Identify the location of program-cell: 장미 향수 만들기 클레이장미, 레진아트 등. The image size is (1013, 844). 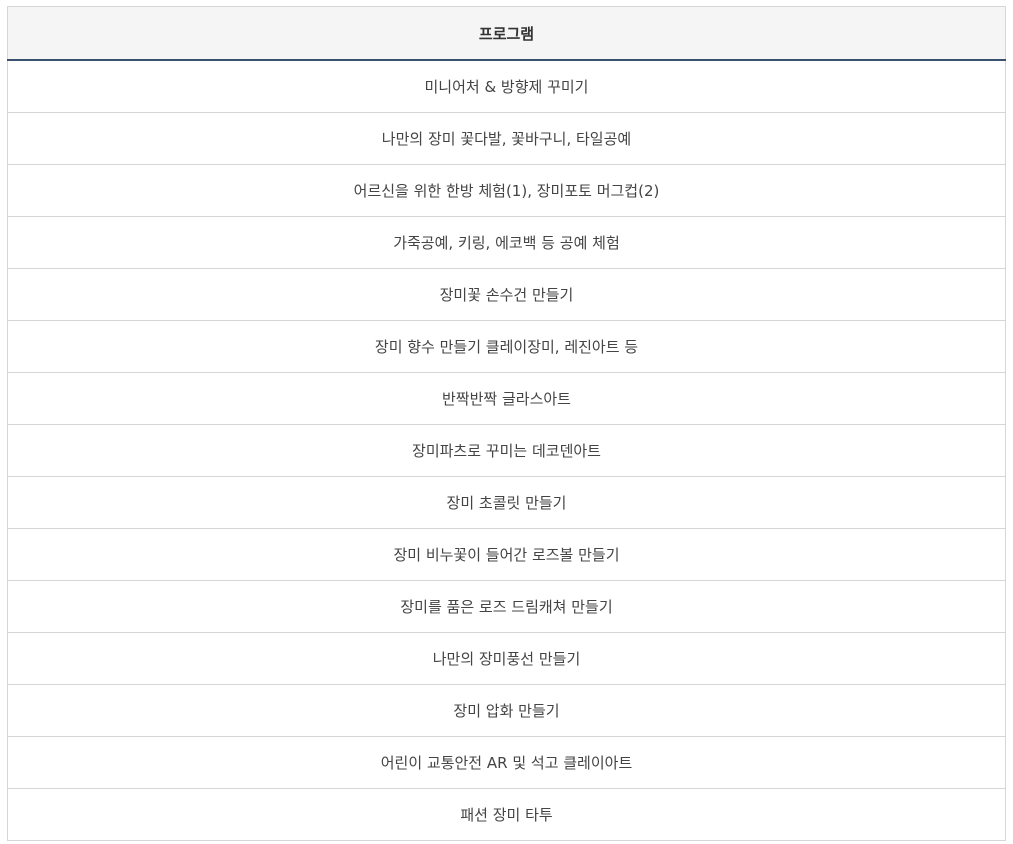
(506, 346).